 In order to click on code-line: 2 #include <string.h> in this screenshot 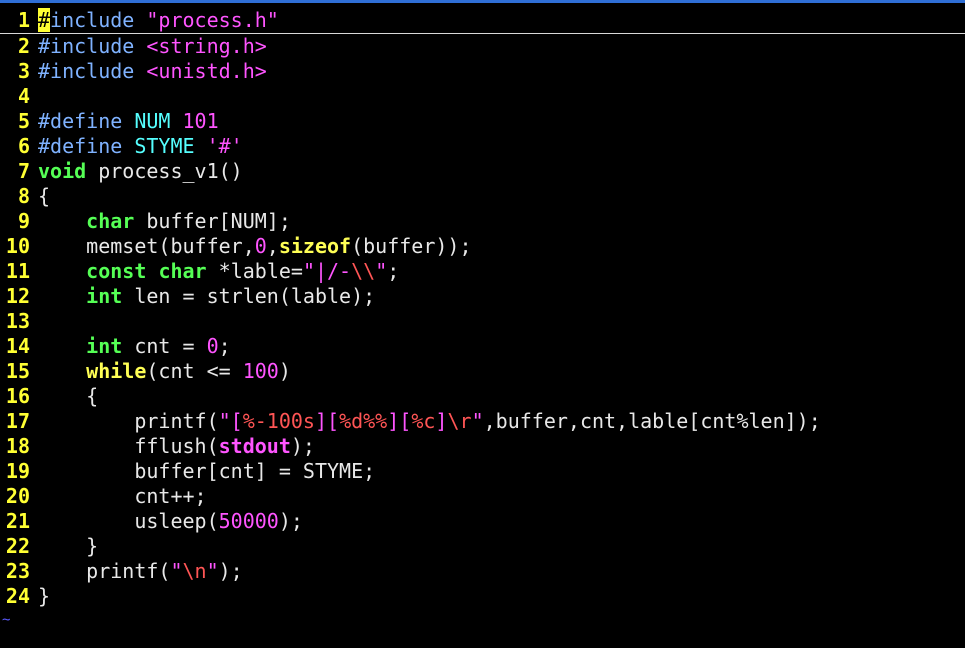, I will do `click(482, 46)`.